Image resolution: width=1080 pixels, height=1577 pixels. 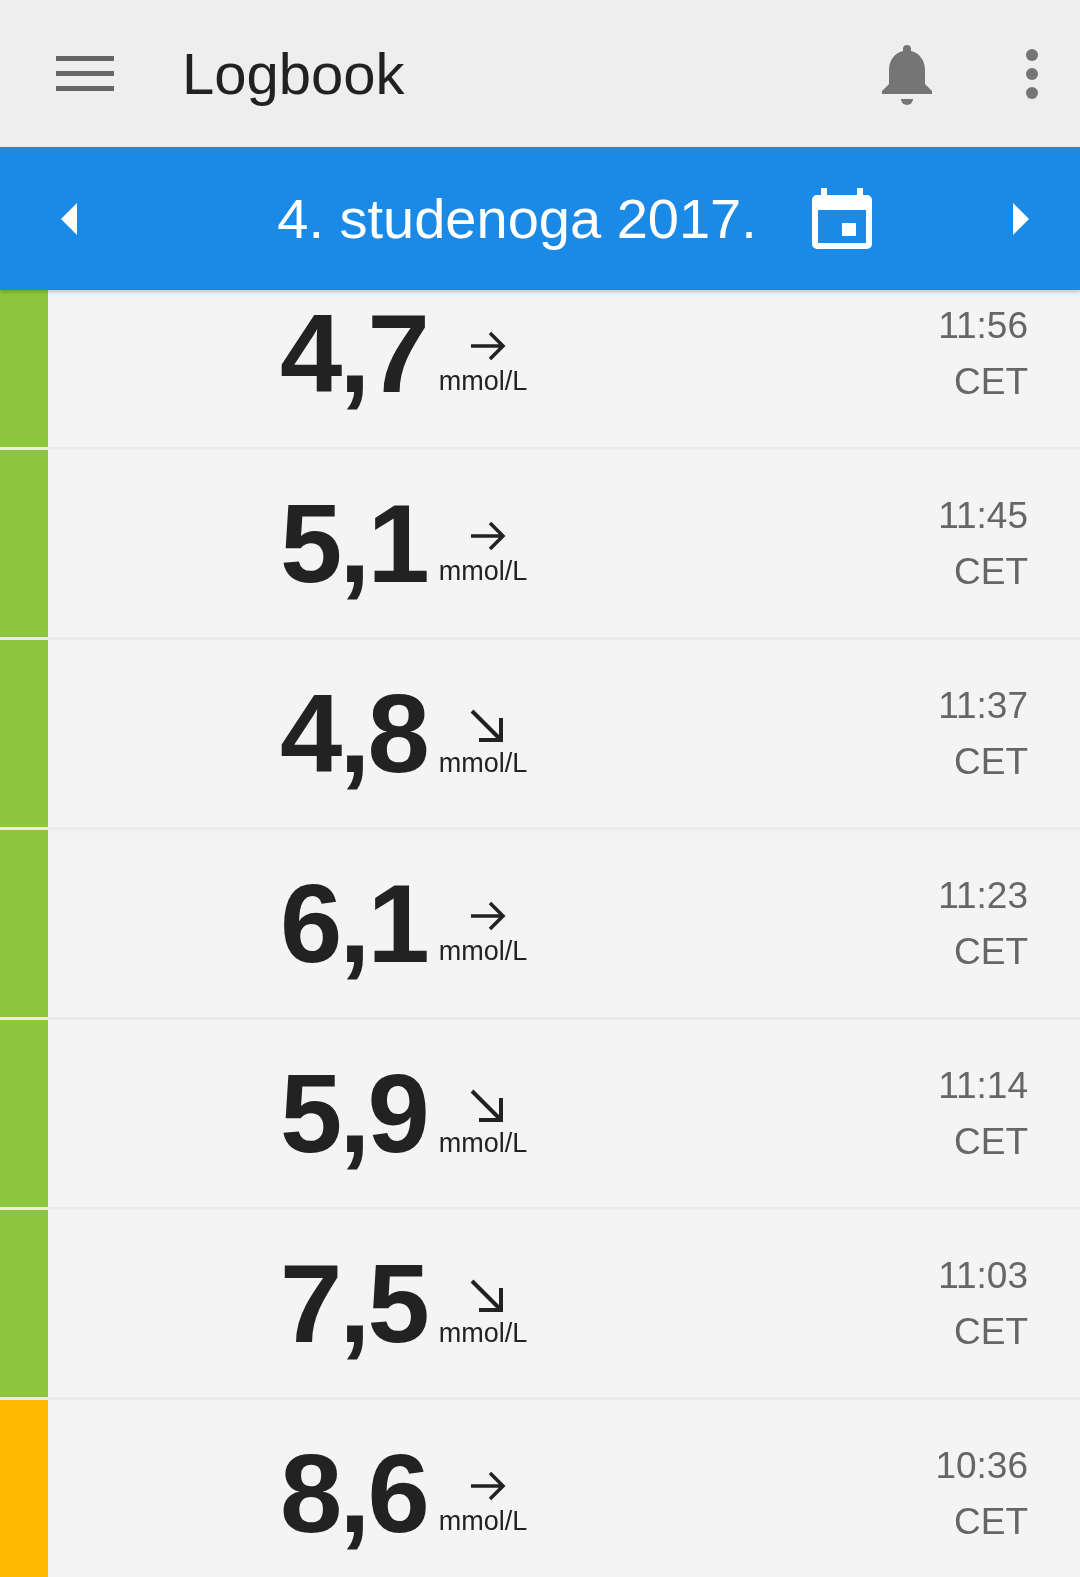 What do you see at coordinates (540, 735) in the screenshot?
I see `reading-row: 4,8 mmol/L 11:37 CET` at bounding box center [540, 735].